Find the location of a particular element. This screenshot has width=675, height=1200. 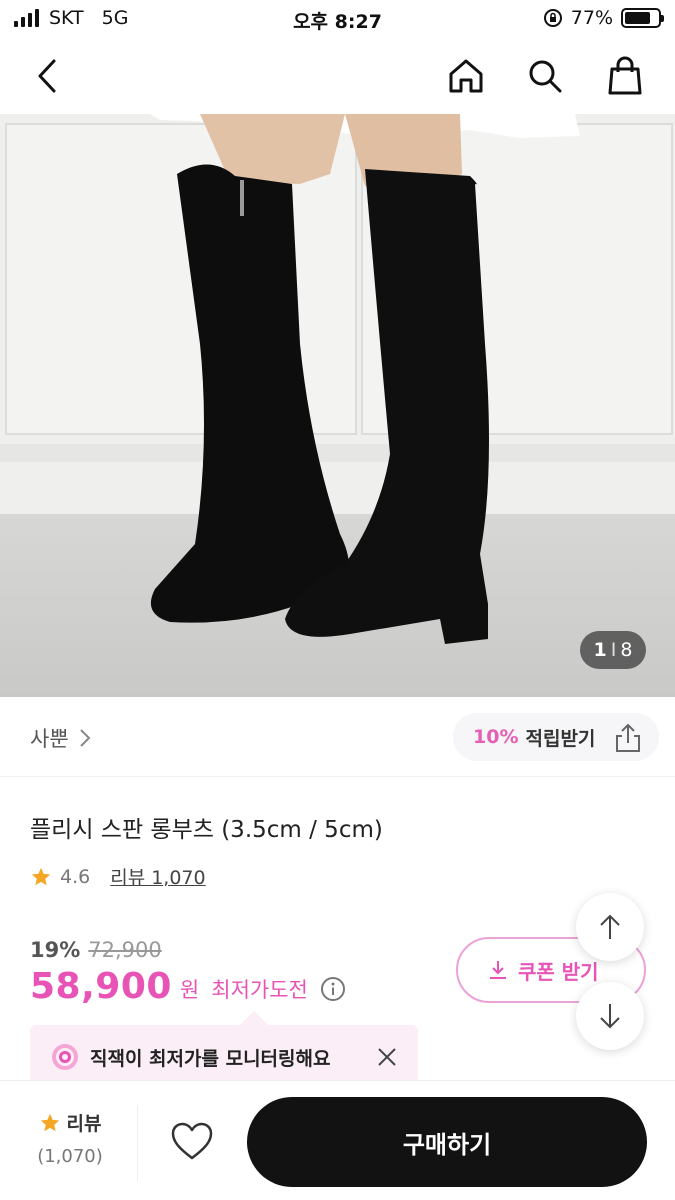

heart-icon is located at coordinates (192, 1141).